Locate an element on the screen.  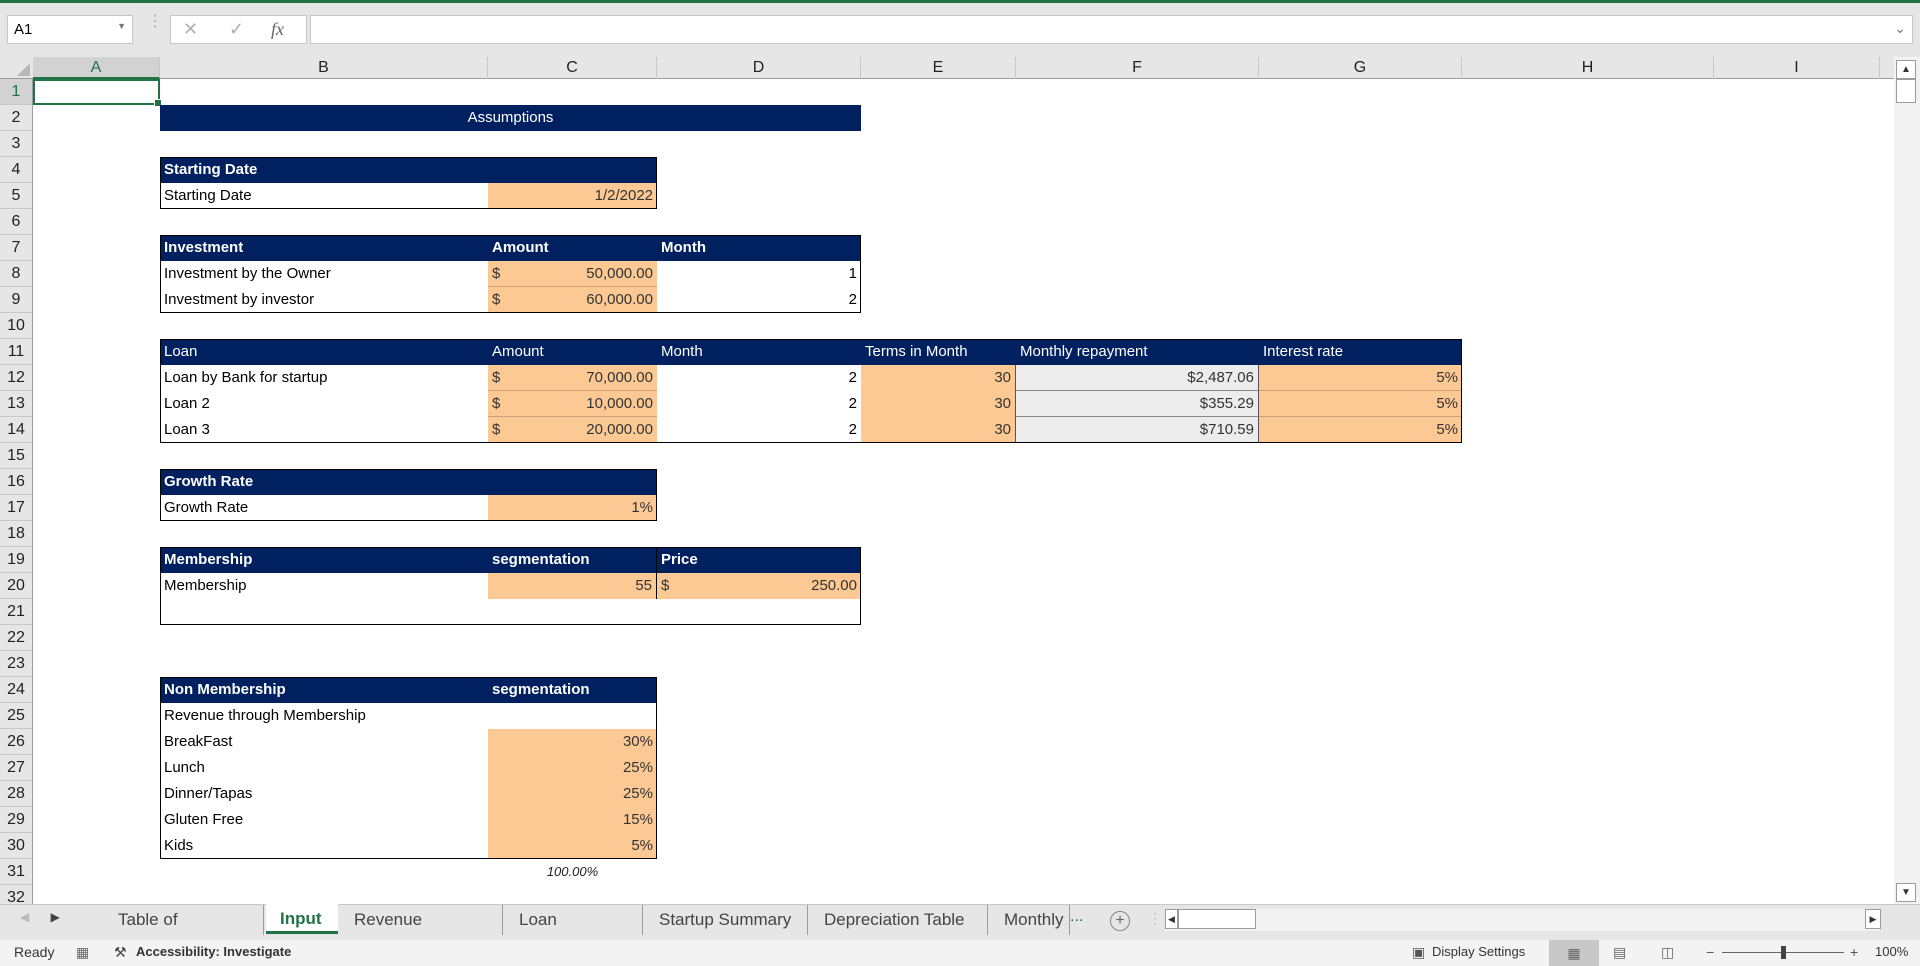
growth-rate-input: 1% is located at coordinates (572, 508).